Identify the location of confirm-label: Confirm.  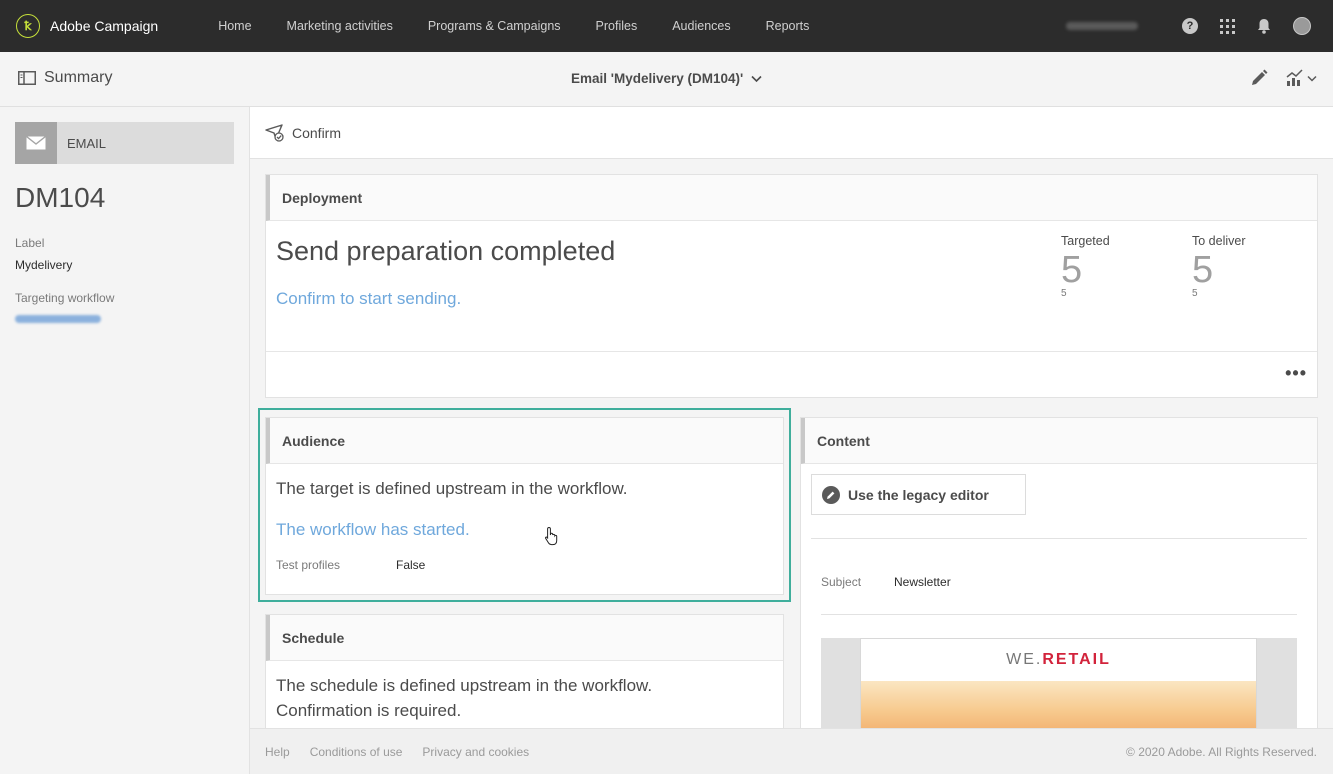
(317, 132).